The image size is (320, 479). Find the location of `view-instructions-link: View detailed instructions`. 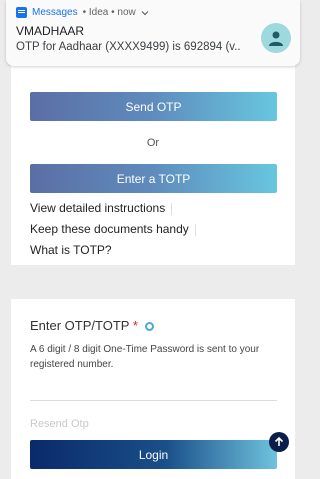

view-instructions-link: View detailed instructions is located at coordinates (101, 208).